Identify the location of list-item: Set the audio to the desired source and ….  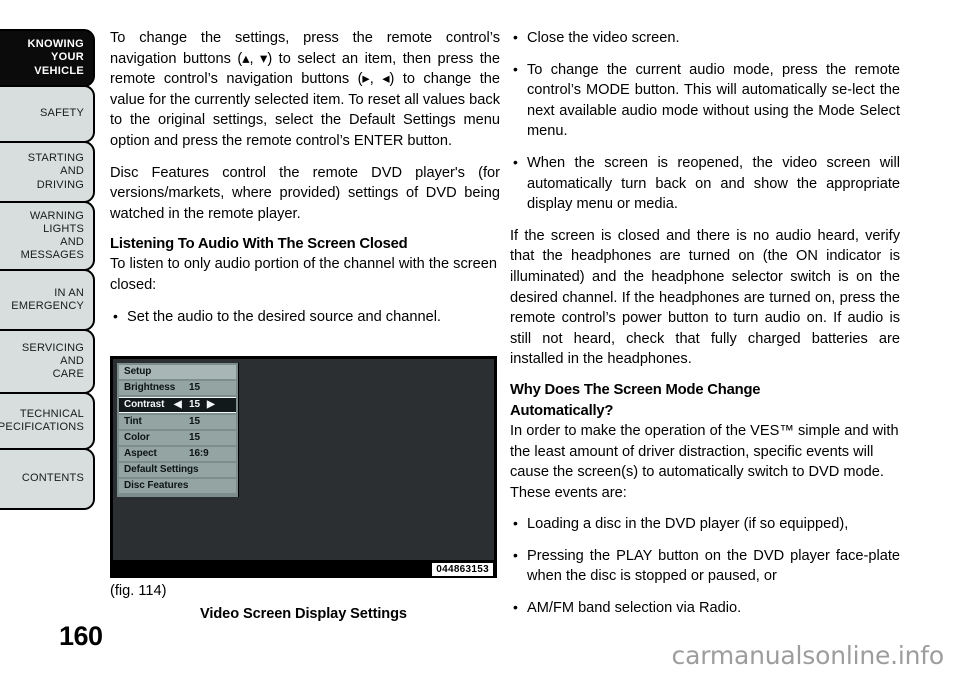
(305, 317).